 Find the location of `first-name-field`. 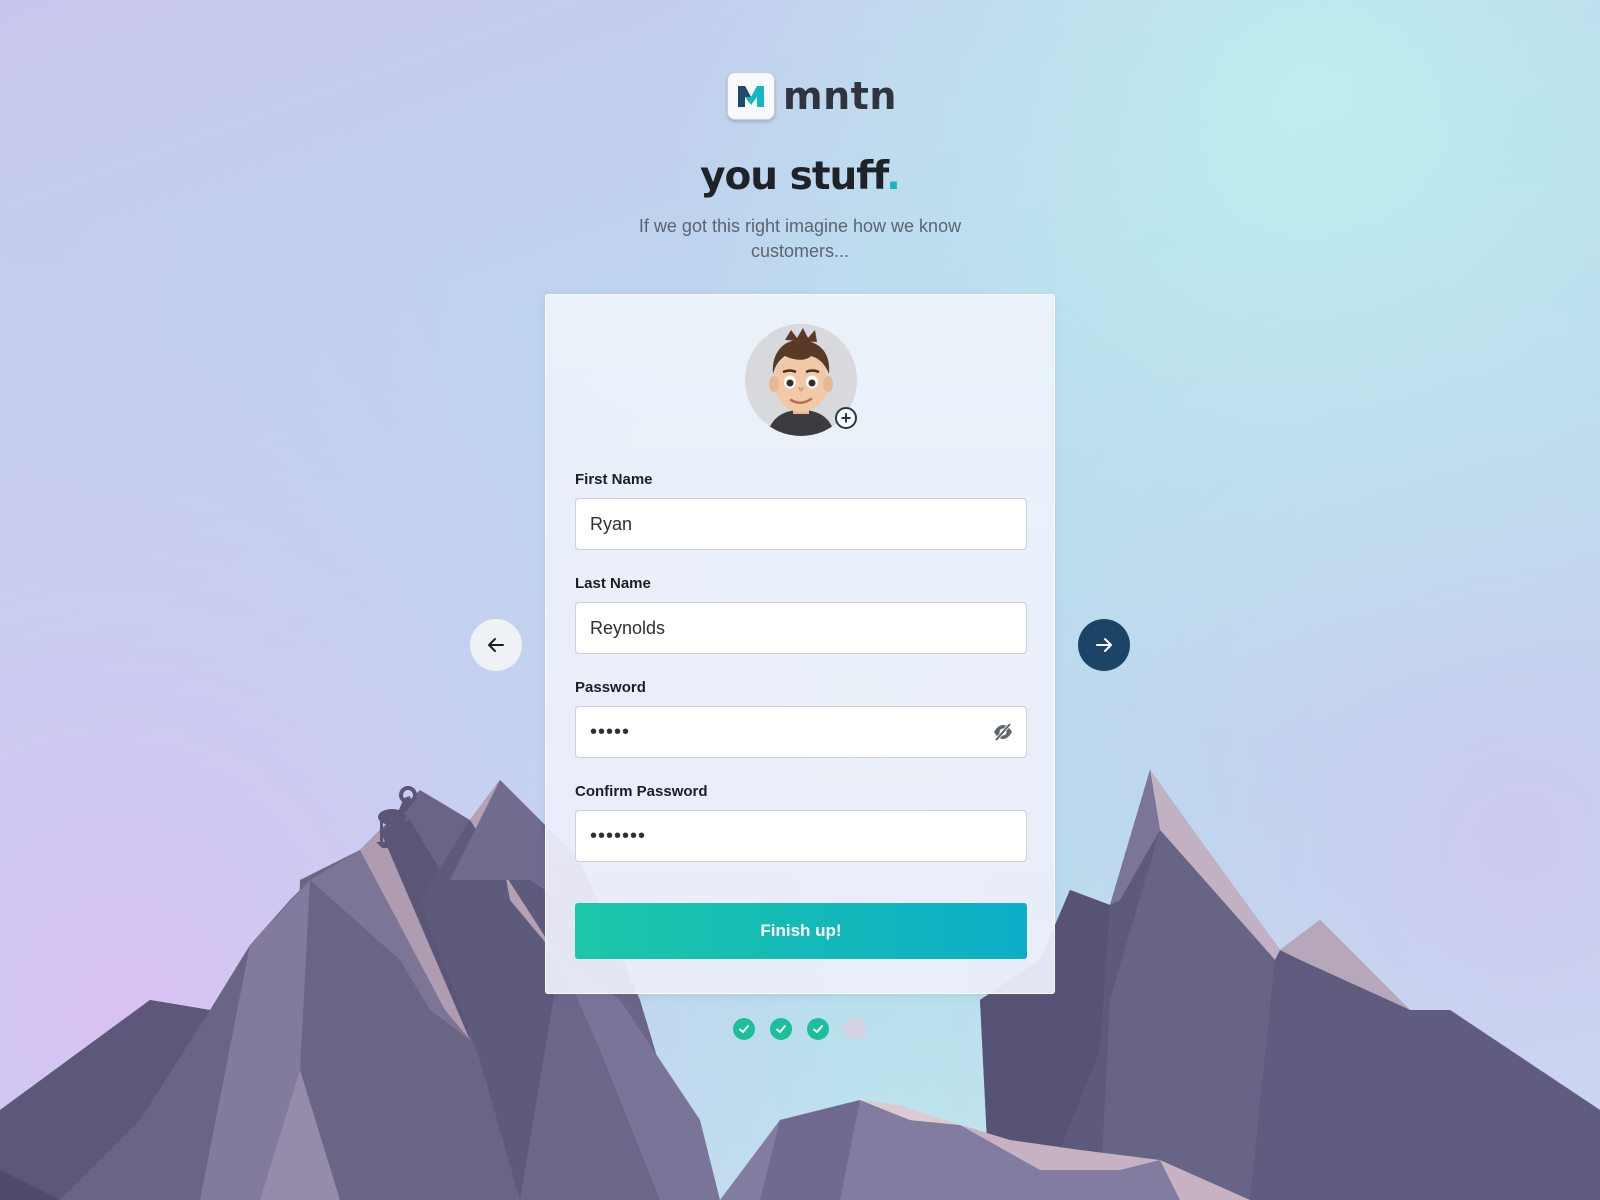

first-name-field is located at coordinates (801, 524).